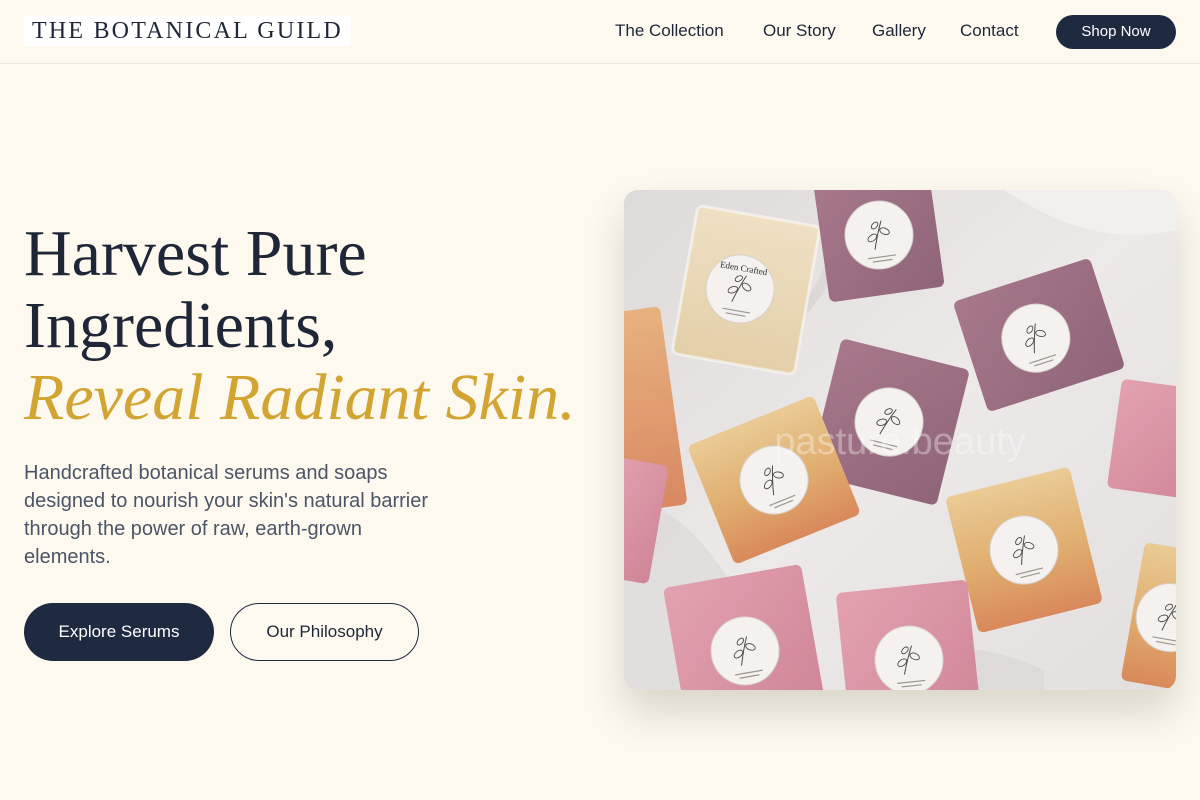 Image resolution: width=1200 pixels, height=800 pixels. What do you see at coordinates (1116, 32) in the screenshot?
I see `shop-now-button: Shop Now` at bounding box center [1116, 32].